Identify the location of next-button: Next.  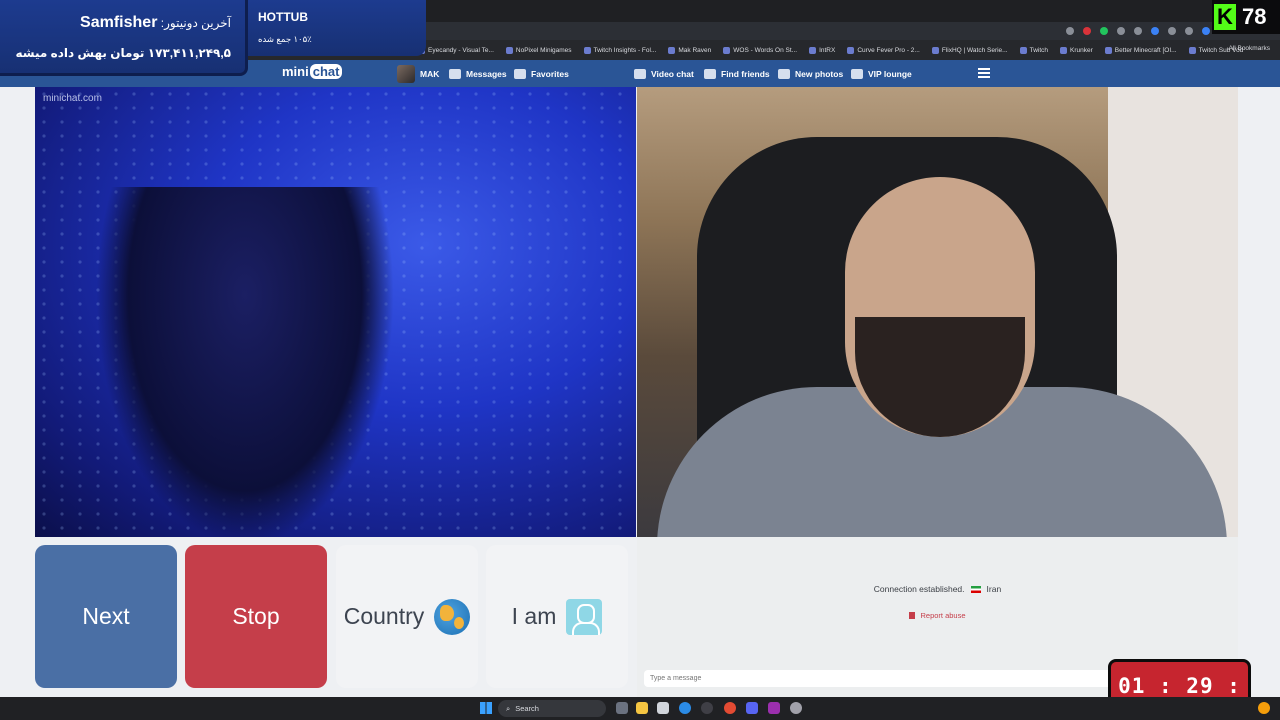
(106, 616).